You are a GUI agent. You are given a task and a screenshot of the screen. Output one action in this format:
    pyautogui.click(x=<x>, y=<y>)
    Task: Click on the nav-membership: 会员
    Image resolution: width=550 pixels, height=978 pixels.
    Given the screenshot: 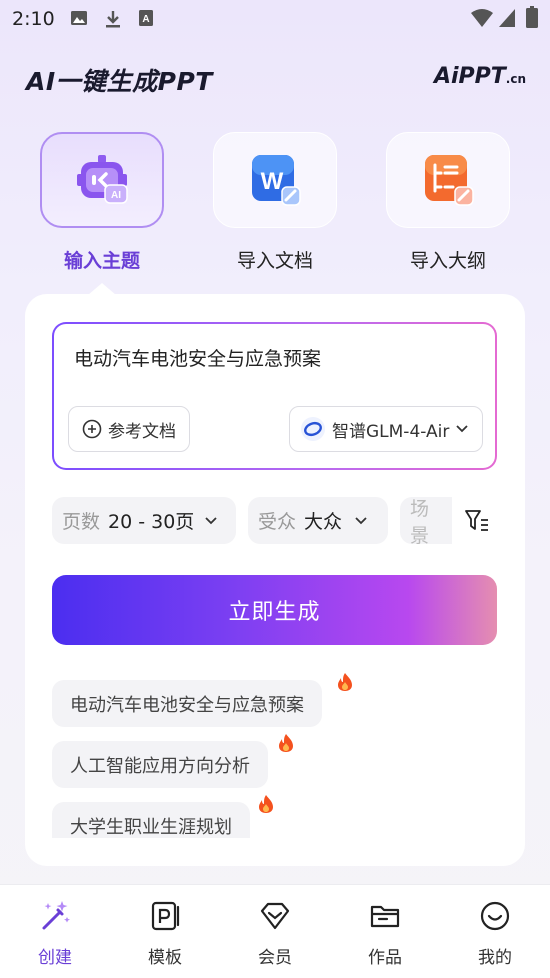 What is the action you would take?
    pyautogui.click(x=275, y=931)
    